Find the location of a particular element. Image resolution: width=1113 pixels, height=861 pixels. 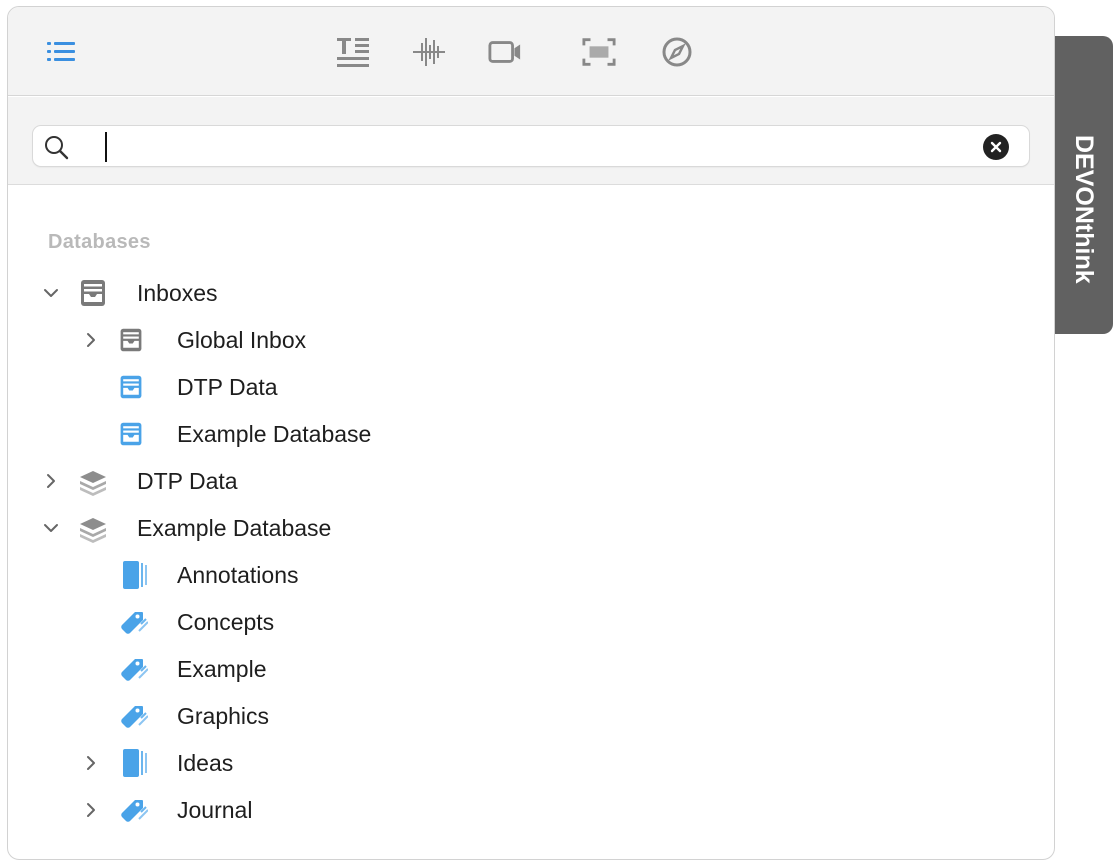

tree-item: Ideas is located at coordinates (508, 763).